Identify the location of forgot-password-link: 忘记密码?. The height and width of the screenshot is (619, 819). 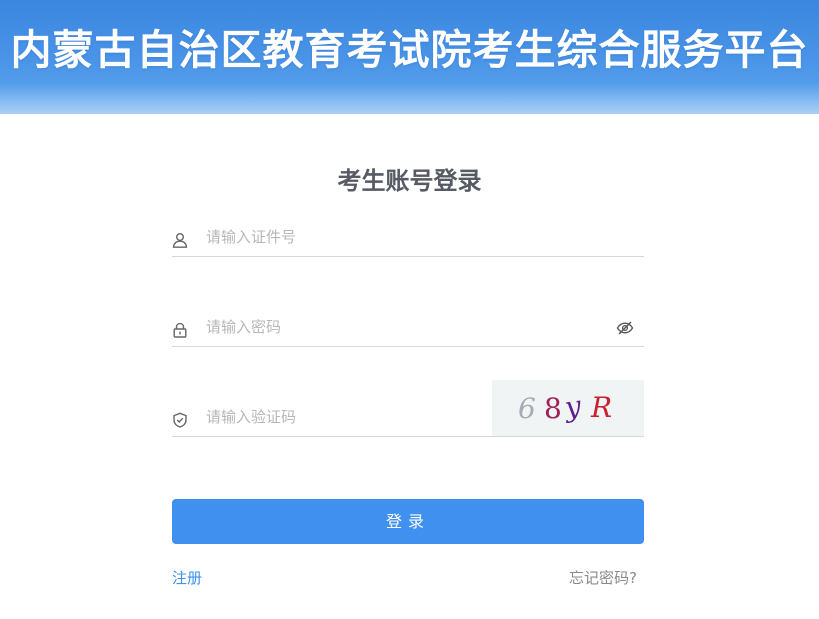
(603, 578).